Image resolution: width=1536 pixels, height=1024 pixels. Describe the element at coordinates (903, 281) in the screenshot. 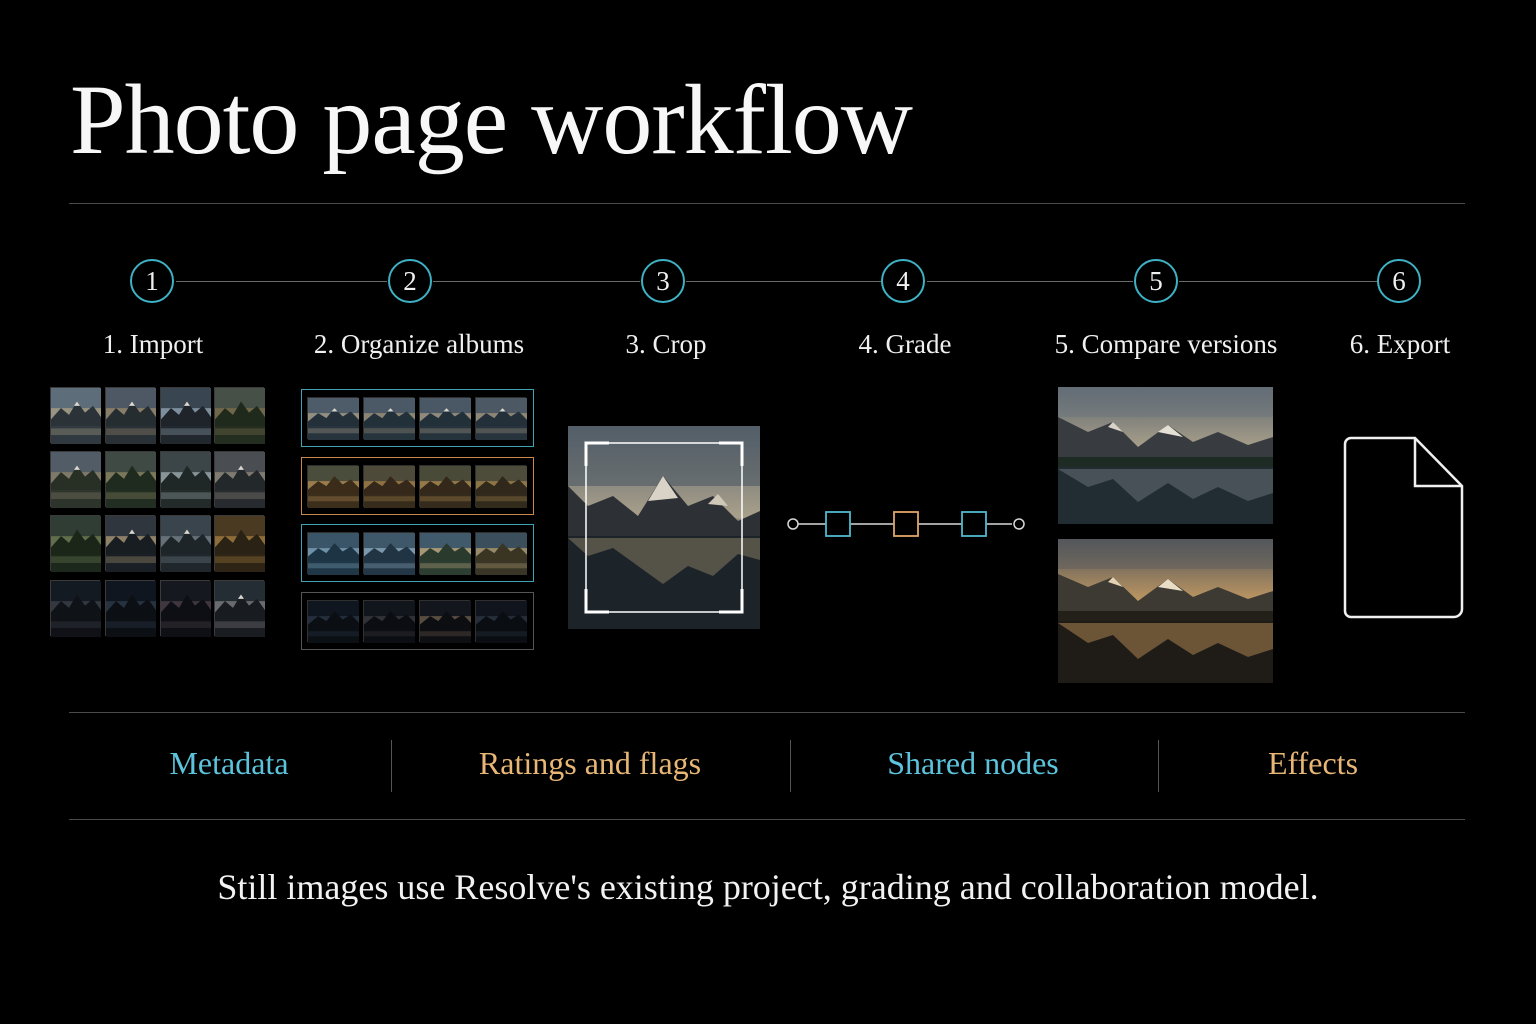

I see `step-4-number: 4` at that location.